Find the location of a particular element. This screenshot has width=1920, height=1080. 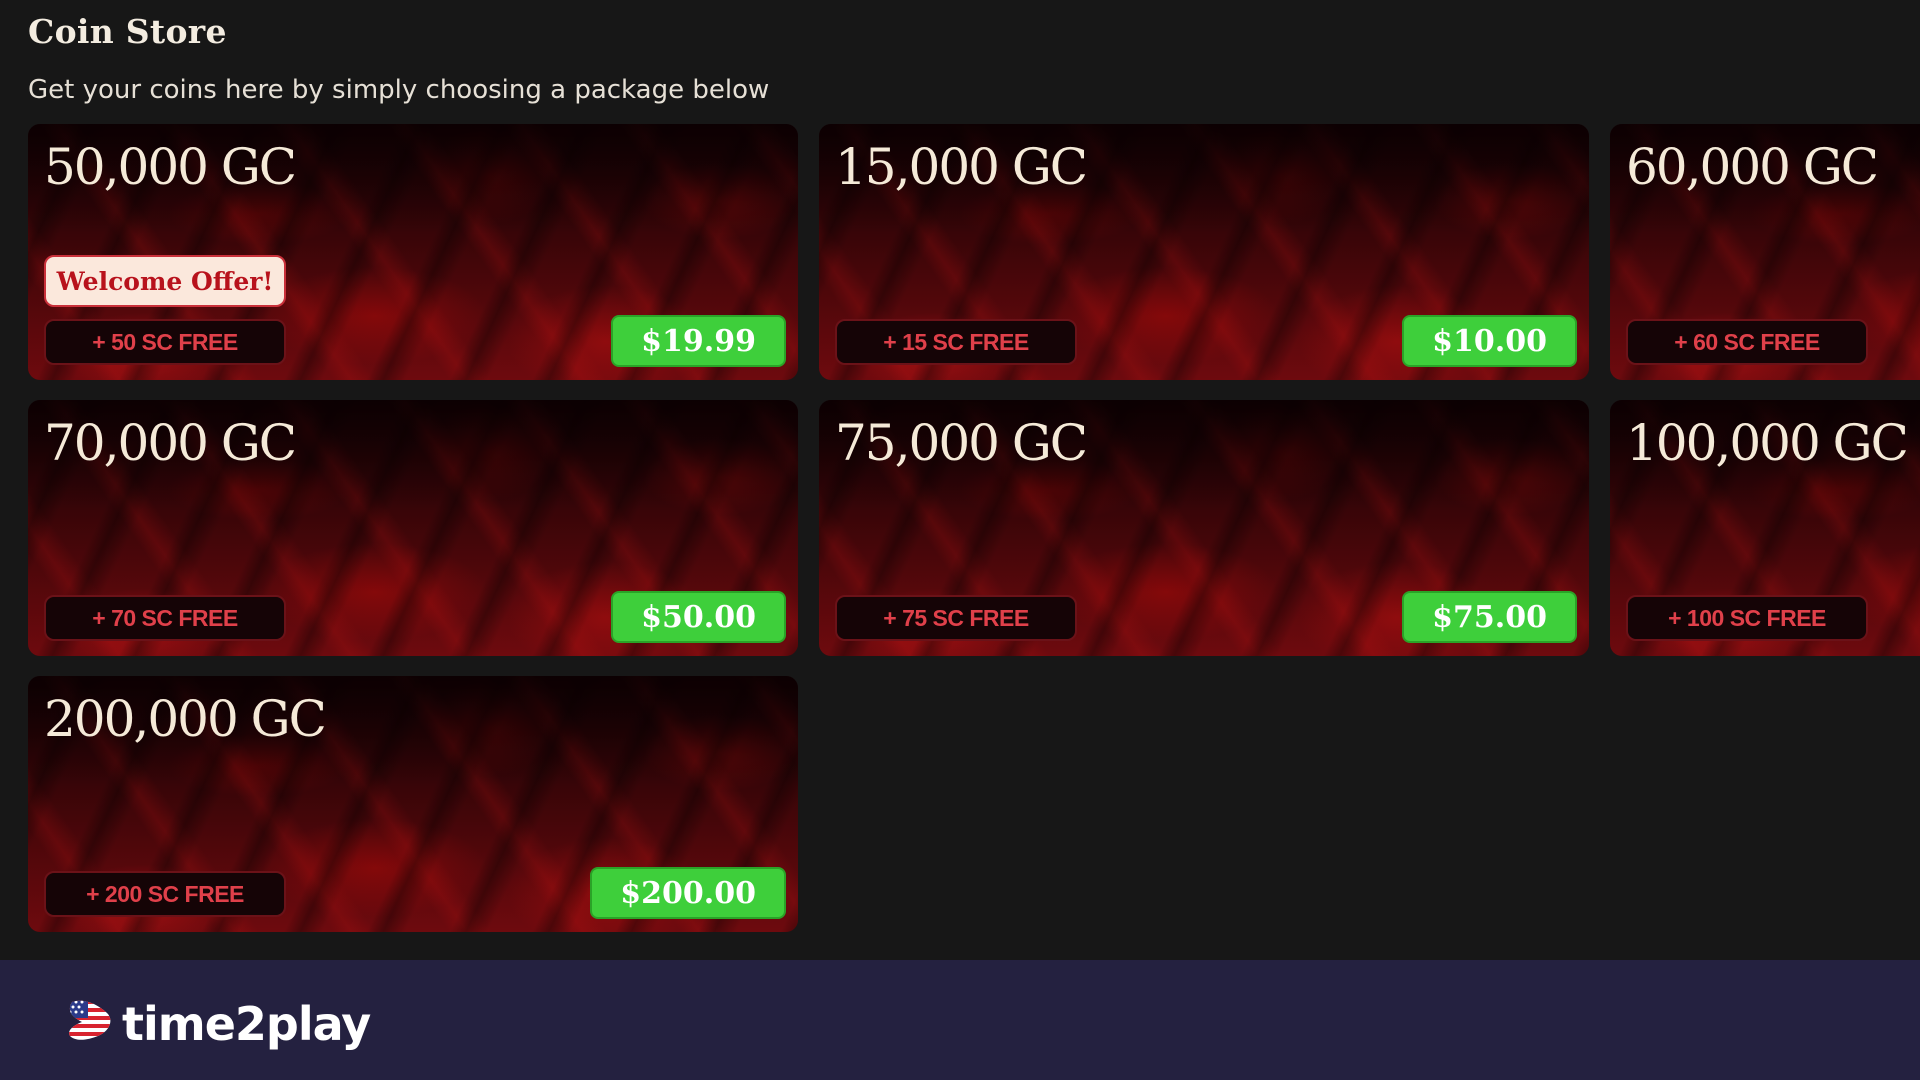

buy-button: $19.99 is located at coordinates (698, 341).